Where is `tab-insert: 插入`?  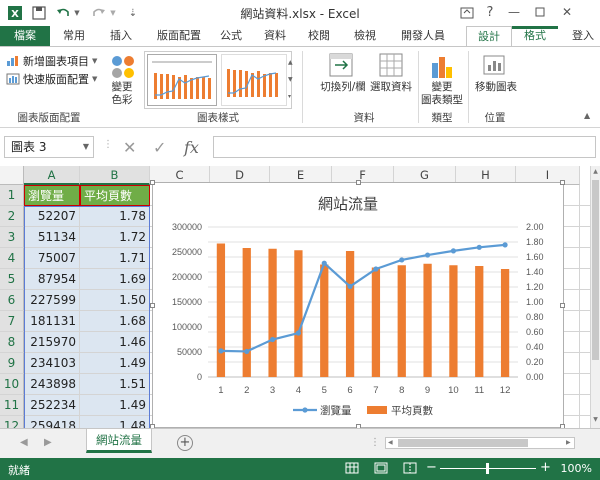
tab-insert: 插入 is located at coordinates (121, 36).